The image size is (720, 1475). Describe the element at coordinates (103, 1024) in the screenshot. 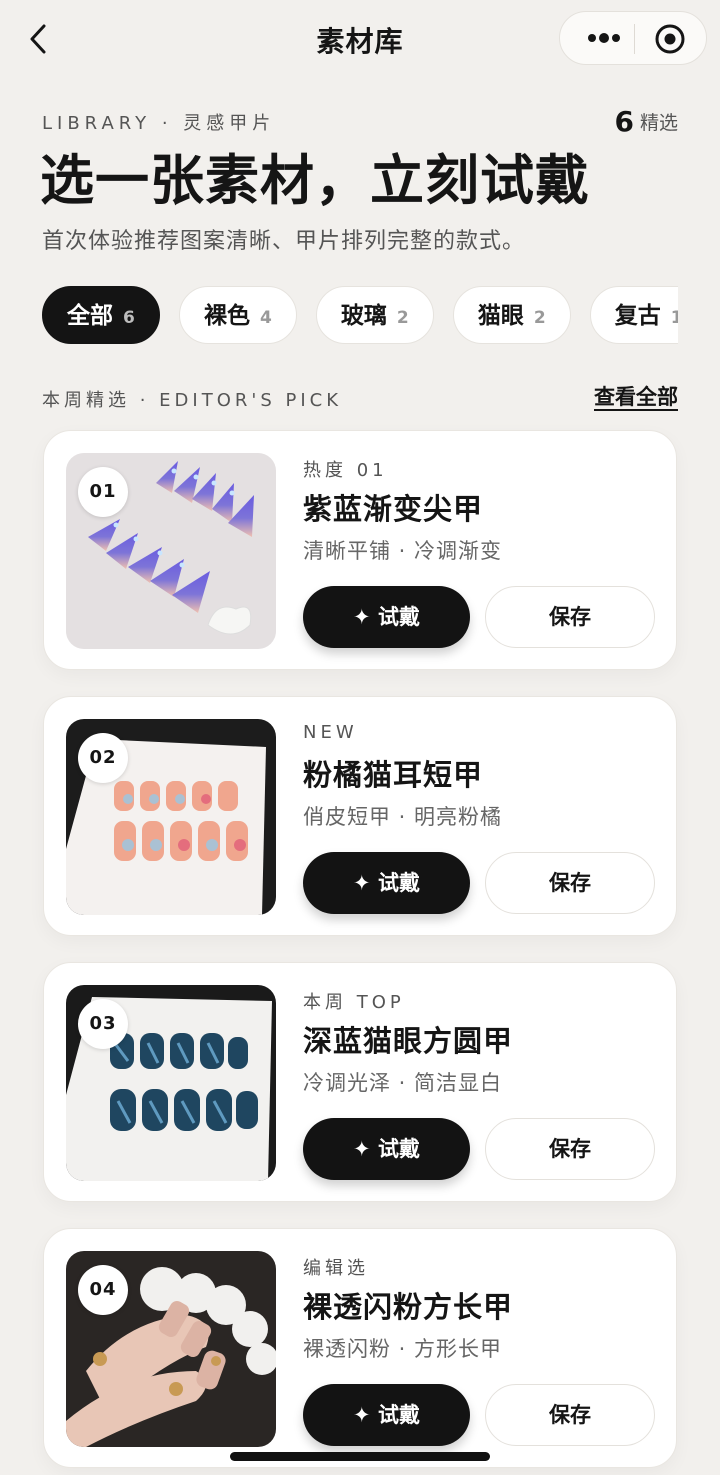

I see `rank-badge: 03` at that location.